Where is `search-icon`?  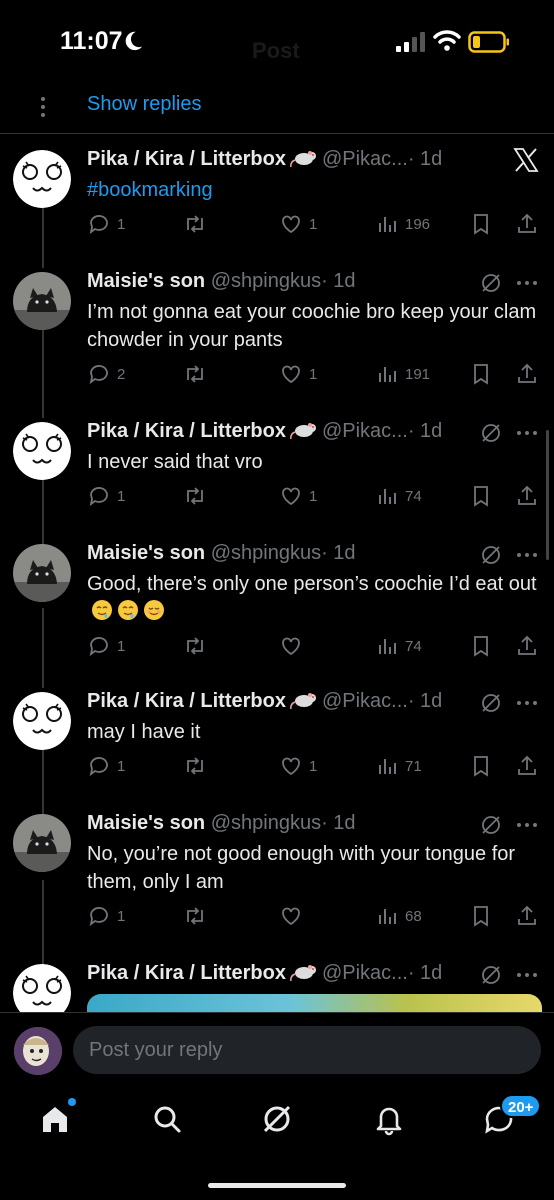
search-icon is located at coordinates (167, 1119).